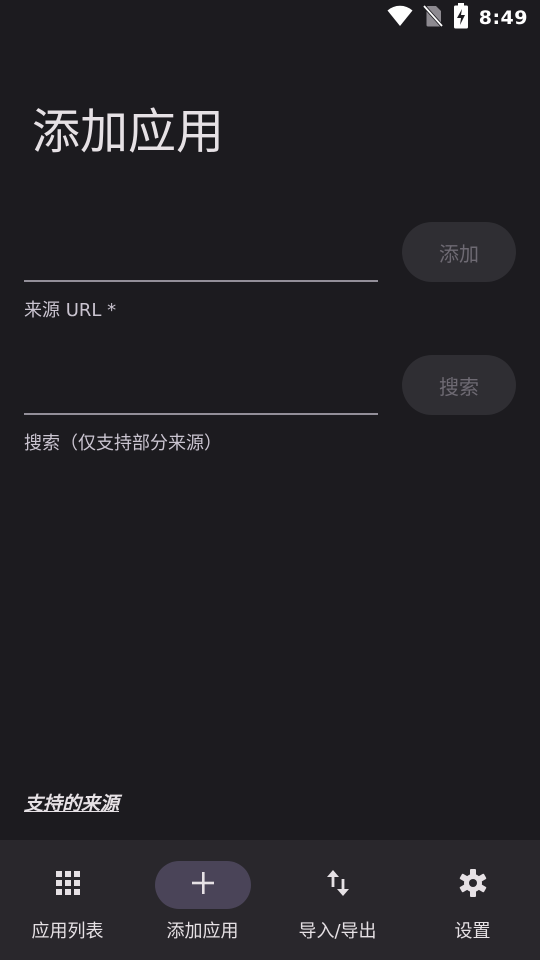 This screenshot has height=960, width=540. Describe the element at coordinates (461, 18) in the screenshot. I see `battery-charging-icon` at that location.